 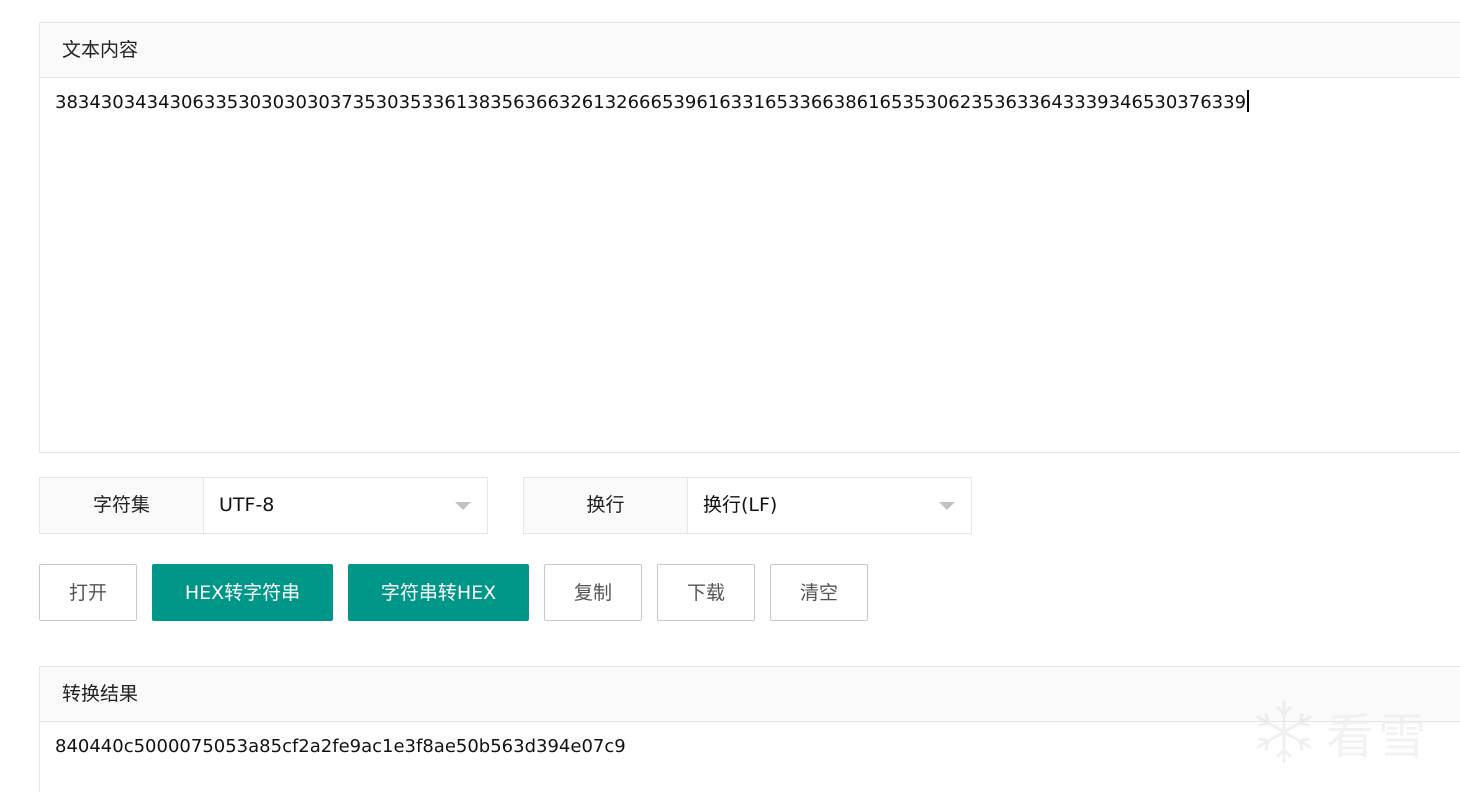 I want to click on download-button: 下载, so click(x=706, y=592).